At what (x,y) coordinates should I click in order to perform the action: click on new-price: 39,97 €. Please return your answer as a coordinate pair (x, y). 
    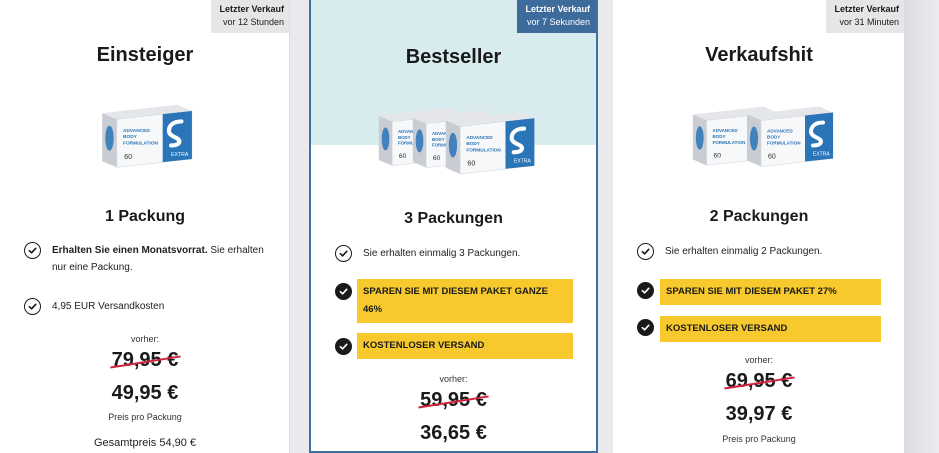
    Looking at the image, I should click on (759, 414).